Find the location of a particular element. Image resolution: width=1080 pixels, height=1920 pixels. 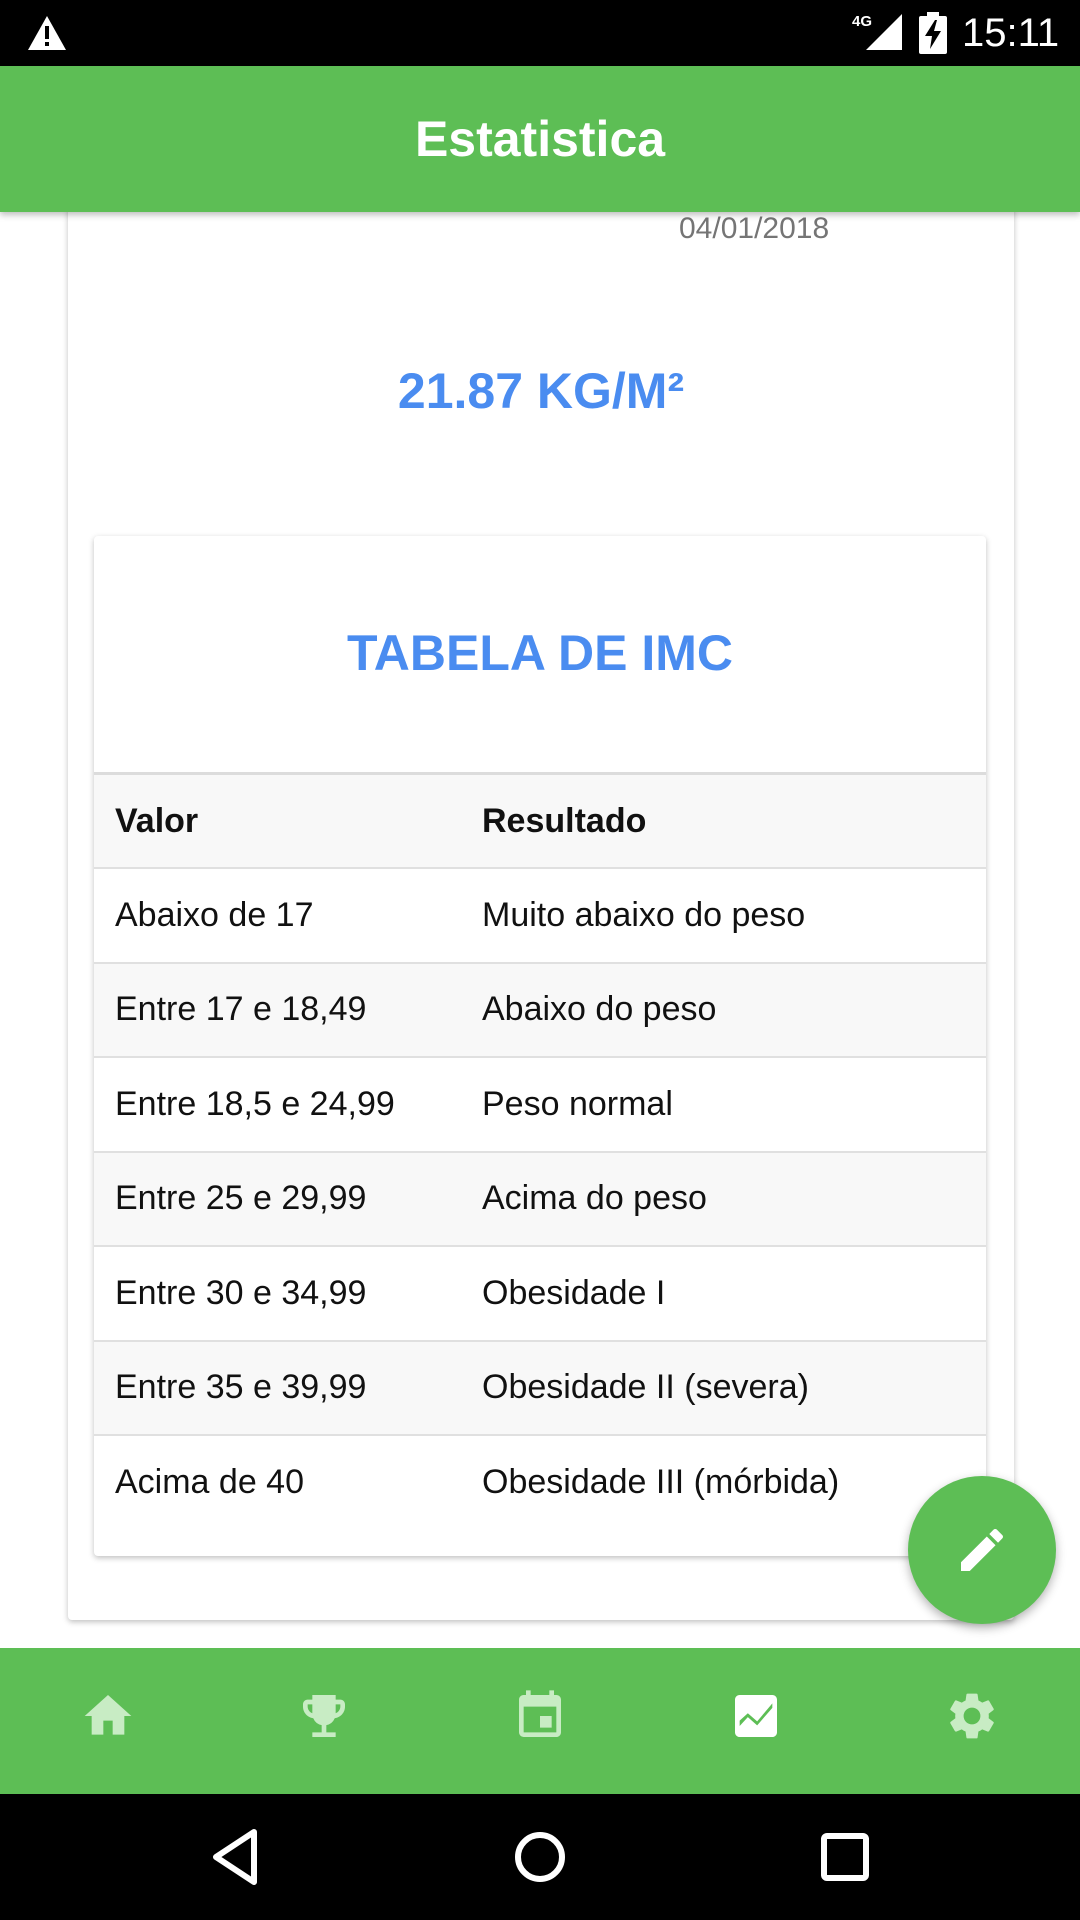

network-type-label: 4G is located at coordinates (862, 21).